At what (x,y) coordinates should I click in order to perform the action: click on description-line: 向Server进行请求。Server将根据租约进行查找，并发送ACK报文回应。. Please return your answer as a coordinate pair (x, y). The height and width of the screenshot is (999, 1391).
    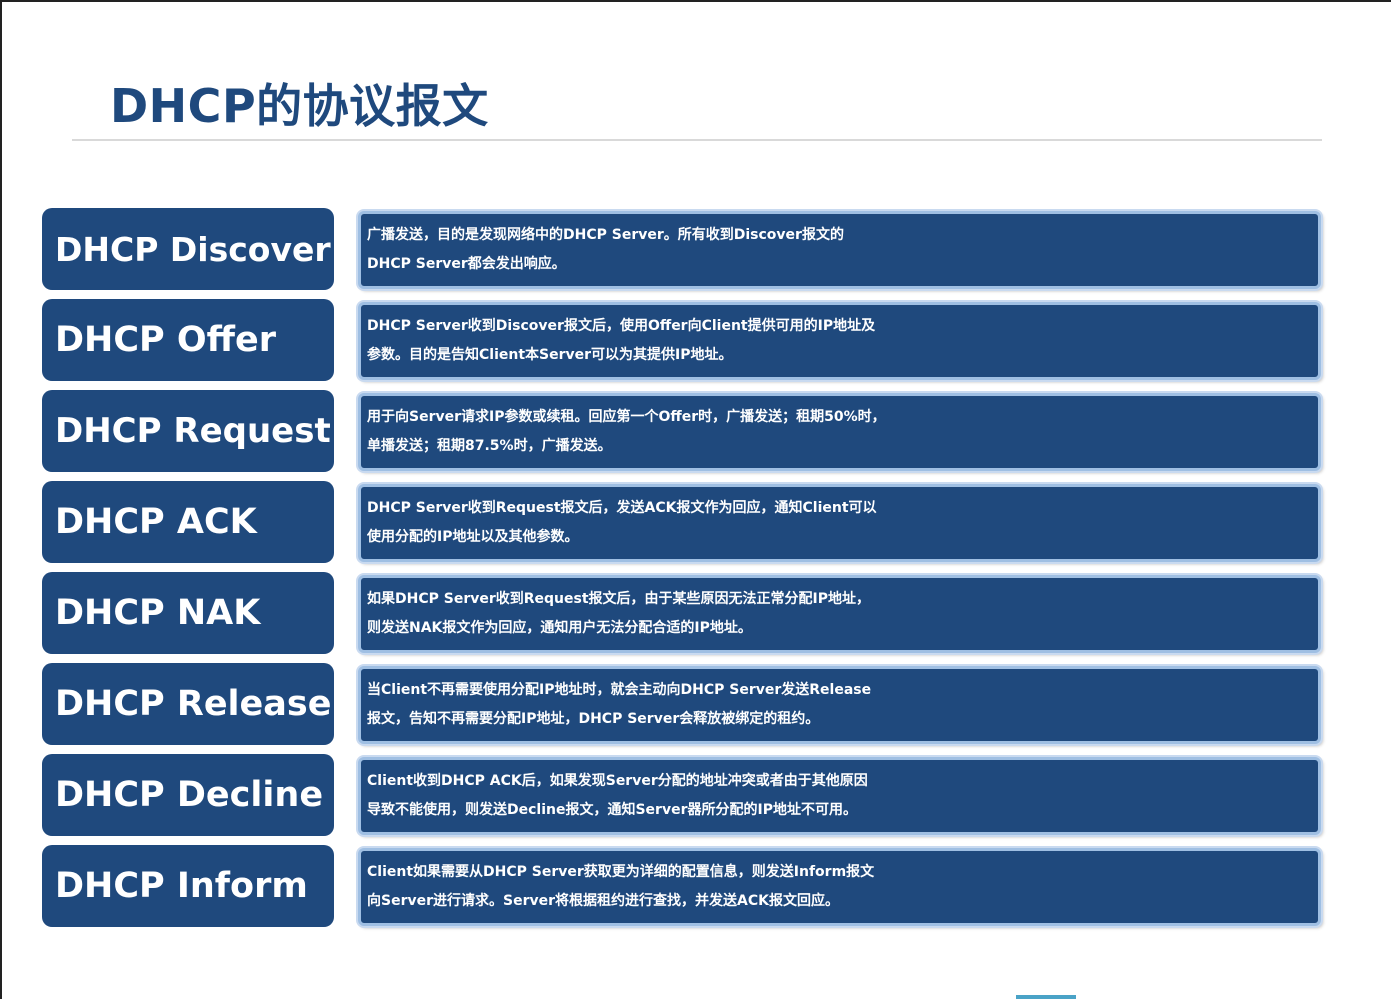
    Looking at the image, I should click on (603, 901).